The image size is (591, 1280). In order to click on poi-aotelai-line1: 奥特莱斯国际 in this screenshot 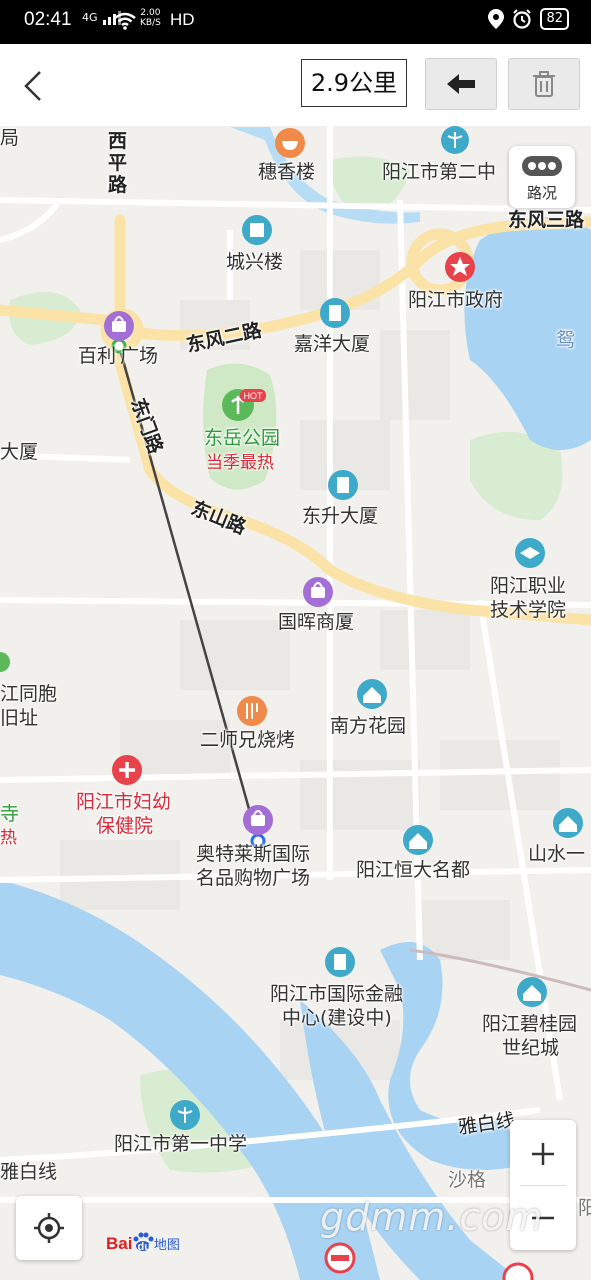, I will do `click(253, 854)`.